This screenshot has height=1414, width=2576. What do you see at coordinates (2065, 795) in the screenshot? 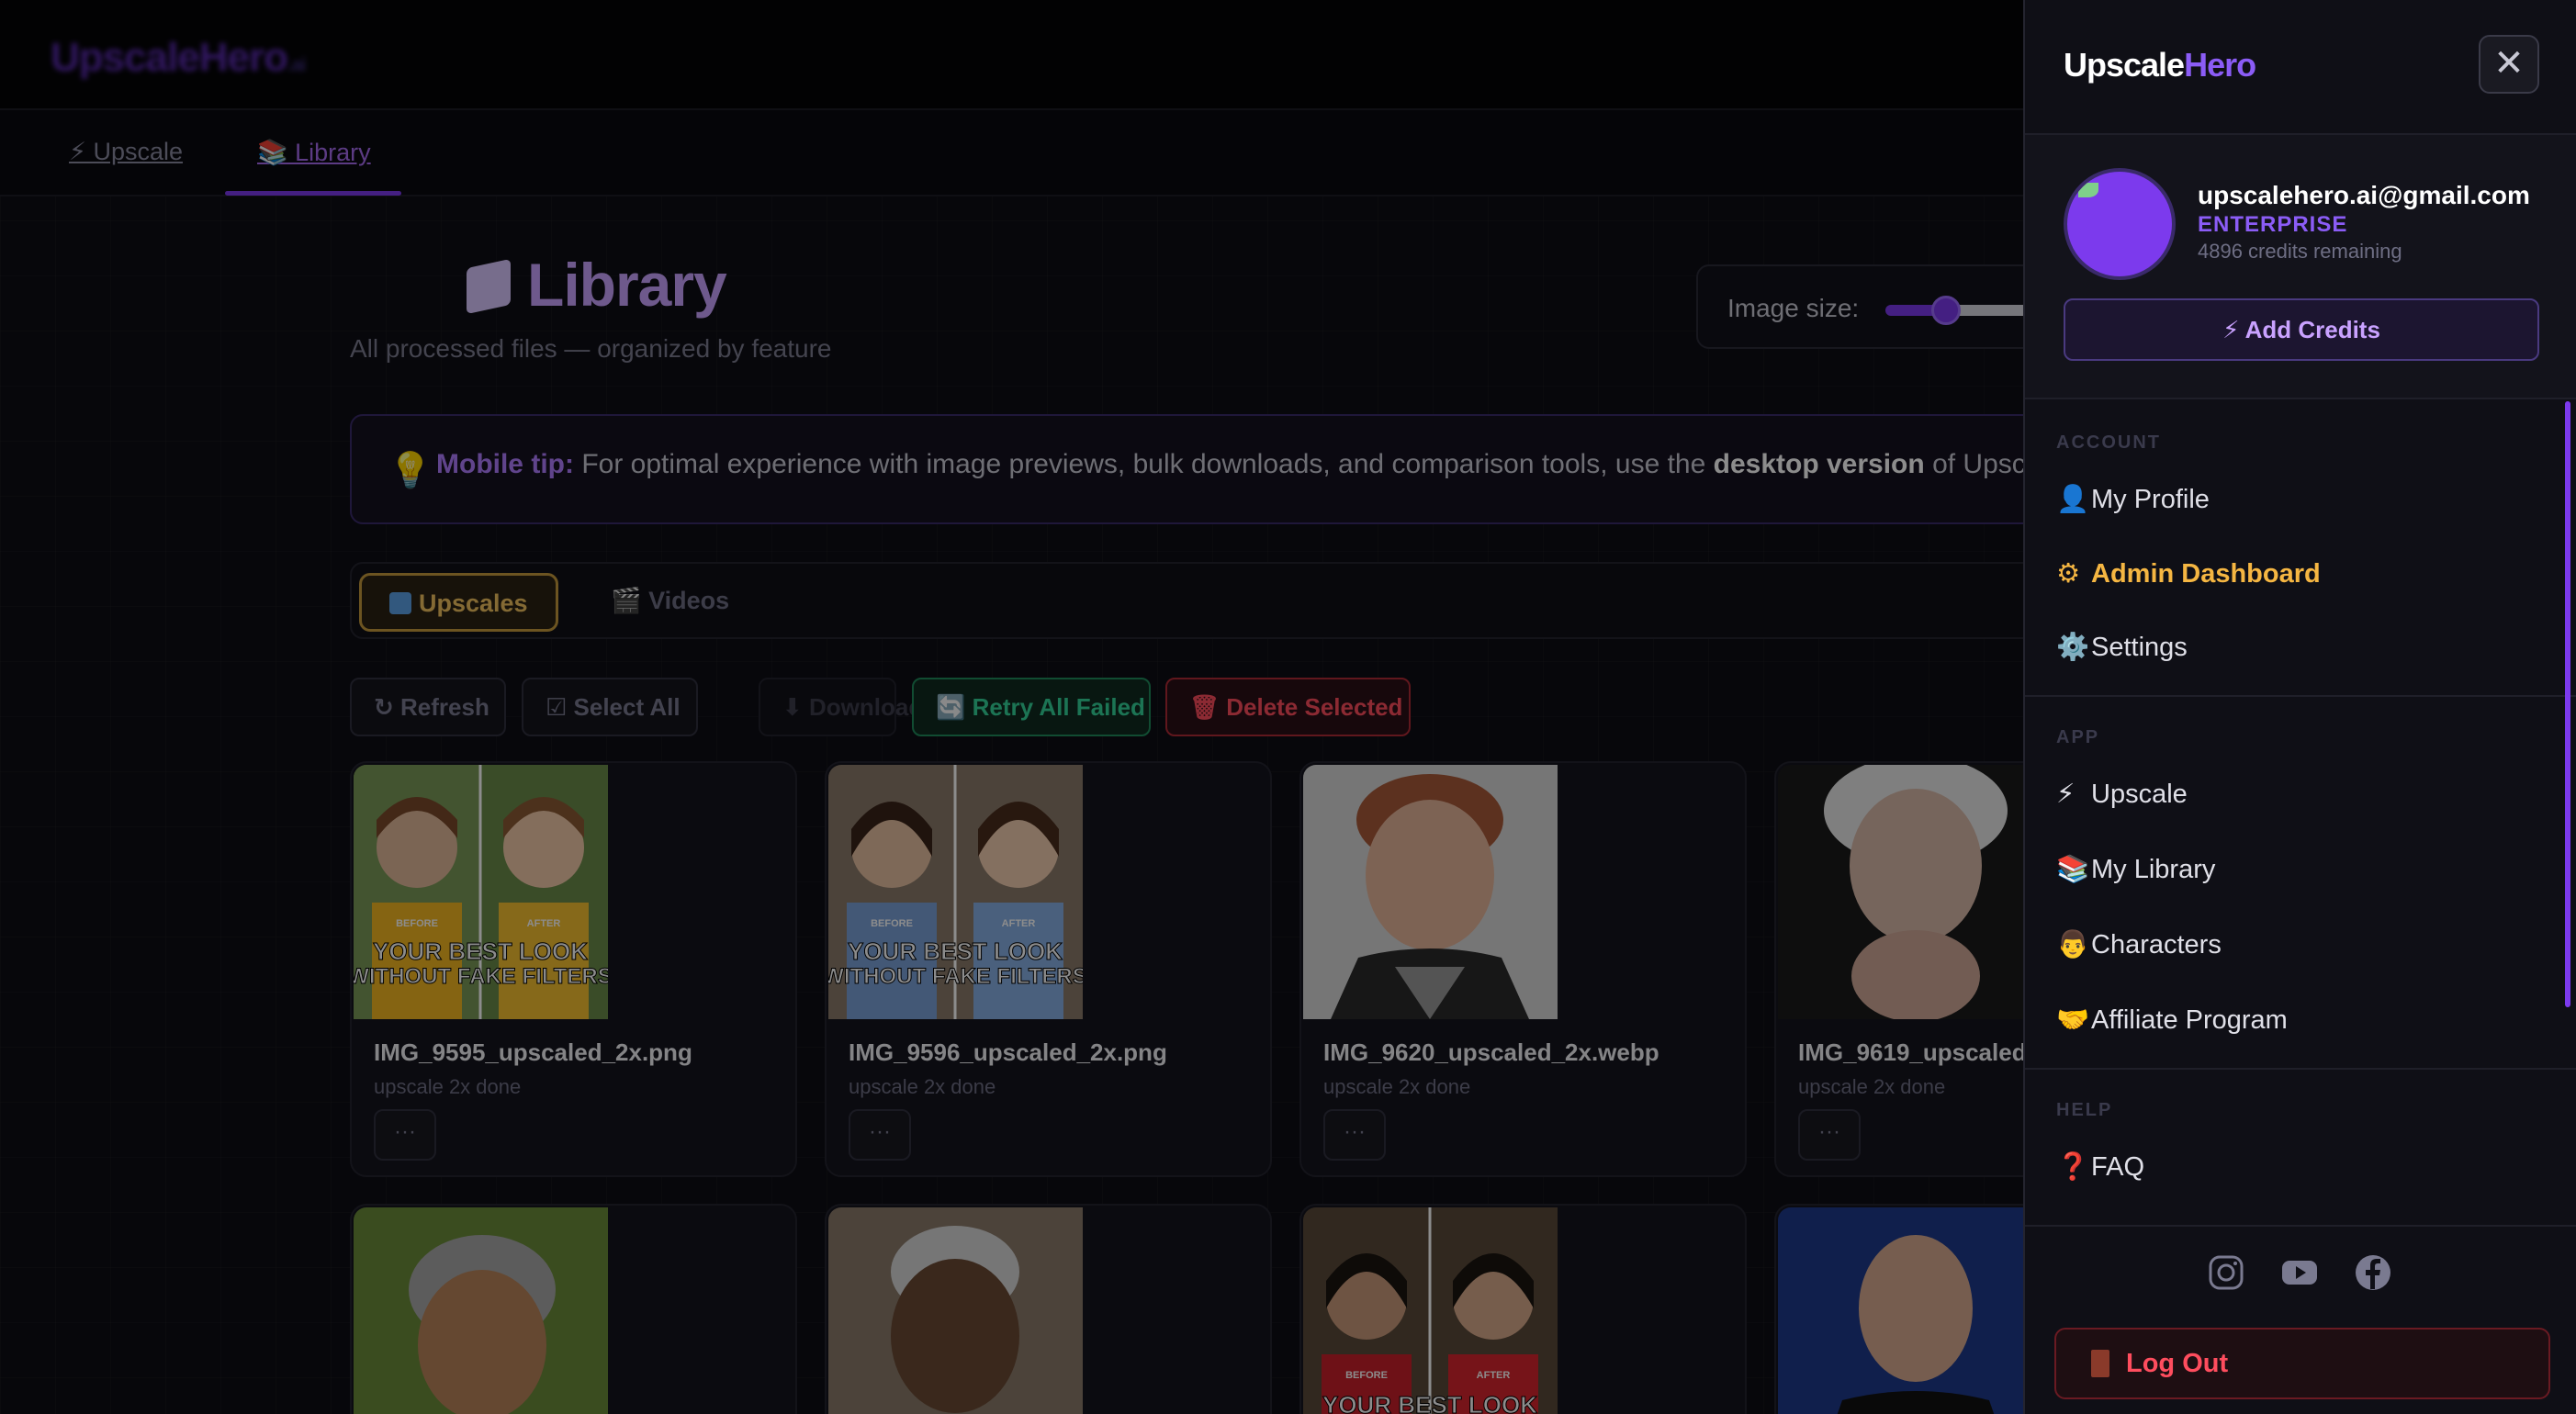
I see `lightning-icon: ⚡` at bounding box center [2065, 795].